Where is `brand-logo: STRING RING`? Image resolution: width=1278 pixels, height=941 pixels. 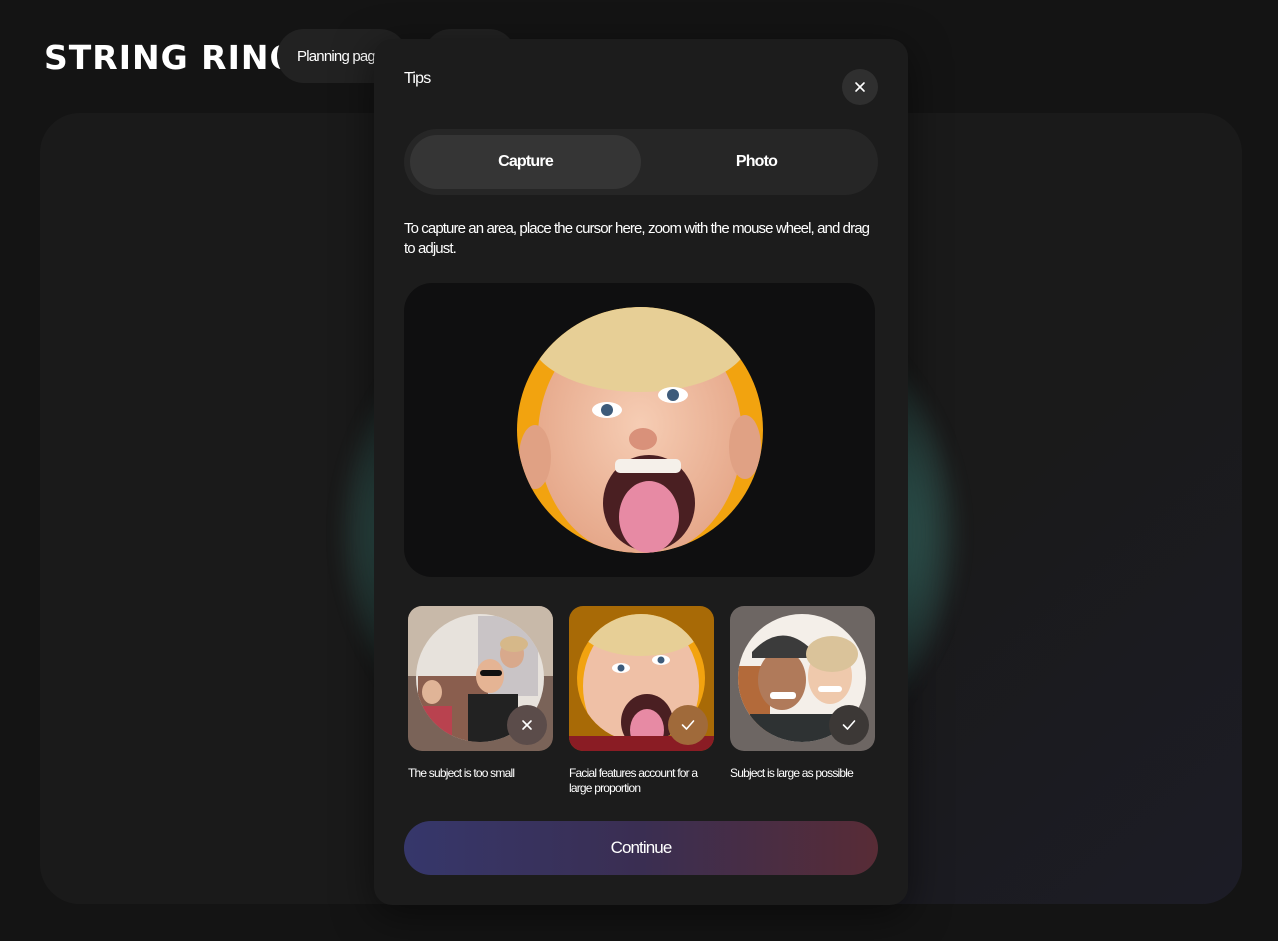 brand-logo: STRING RING is located at coordinates (171, 57).